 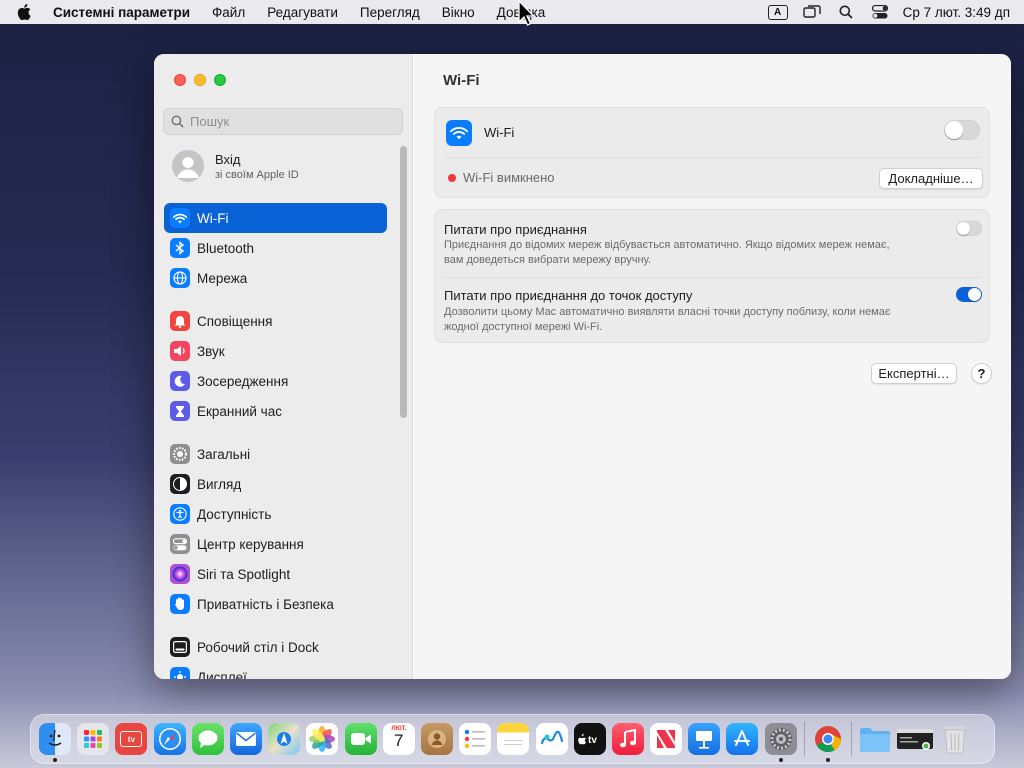 I want to click on dock-separator, so click(x=851, y=739).